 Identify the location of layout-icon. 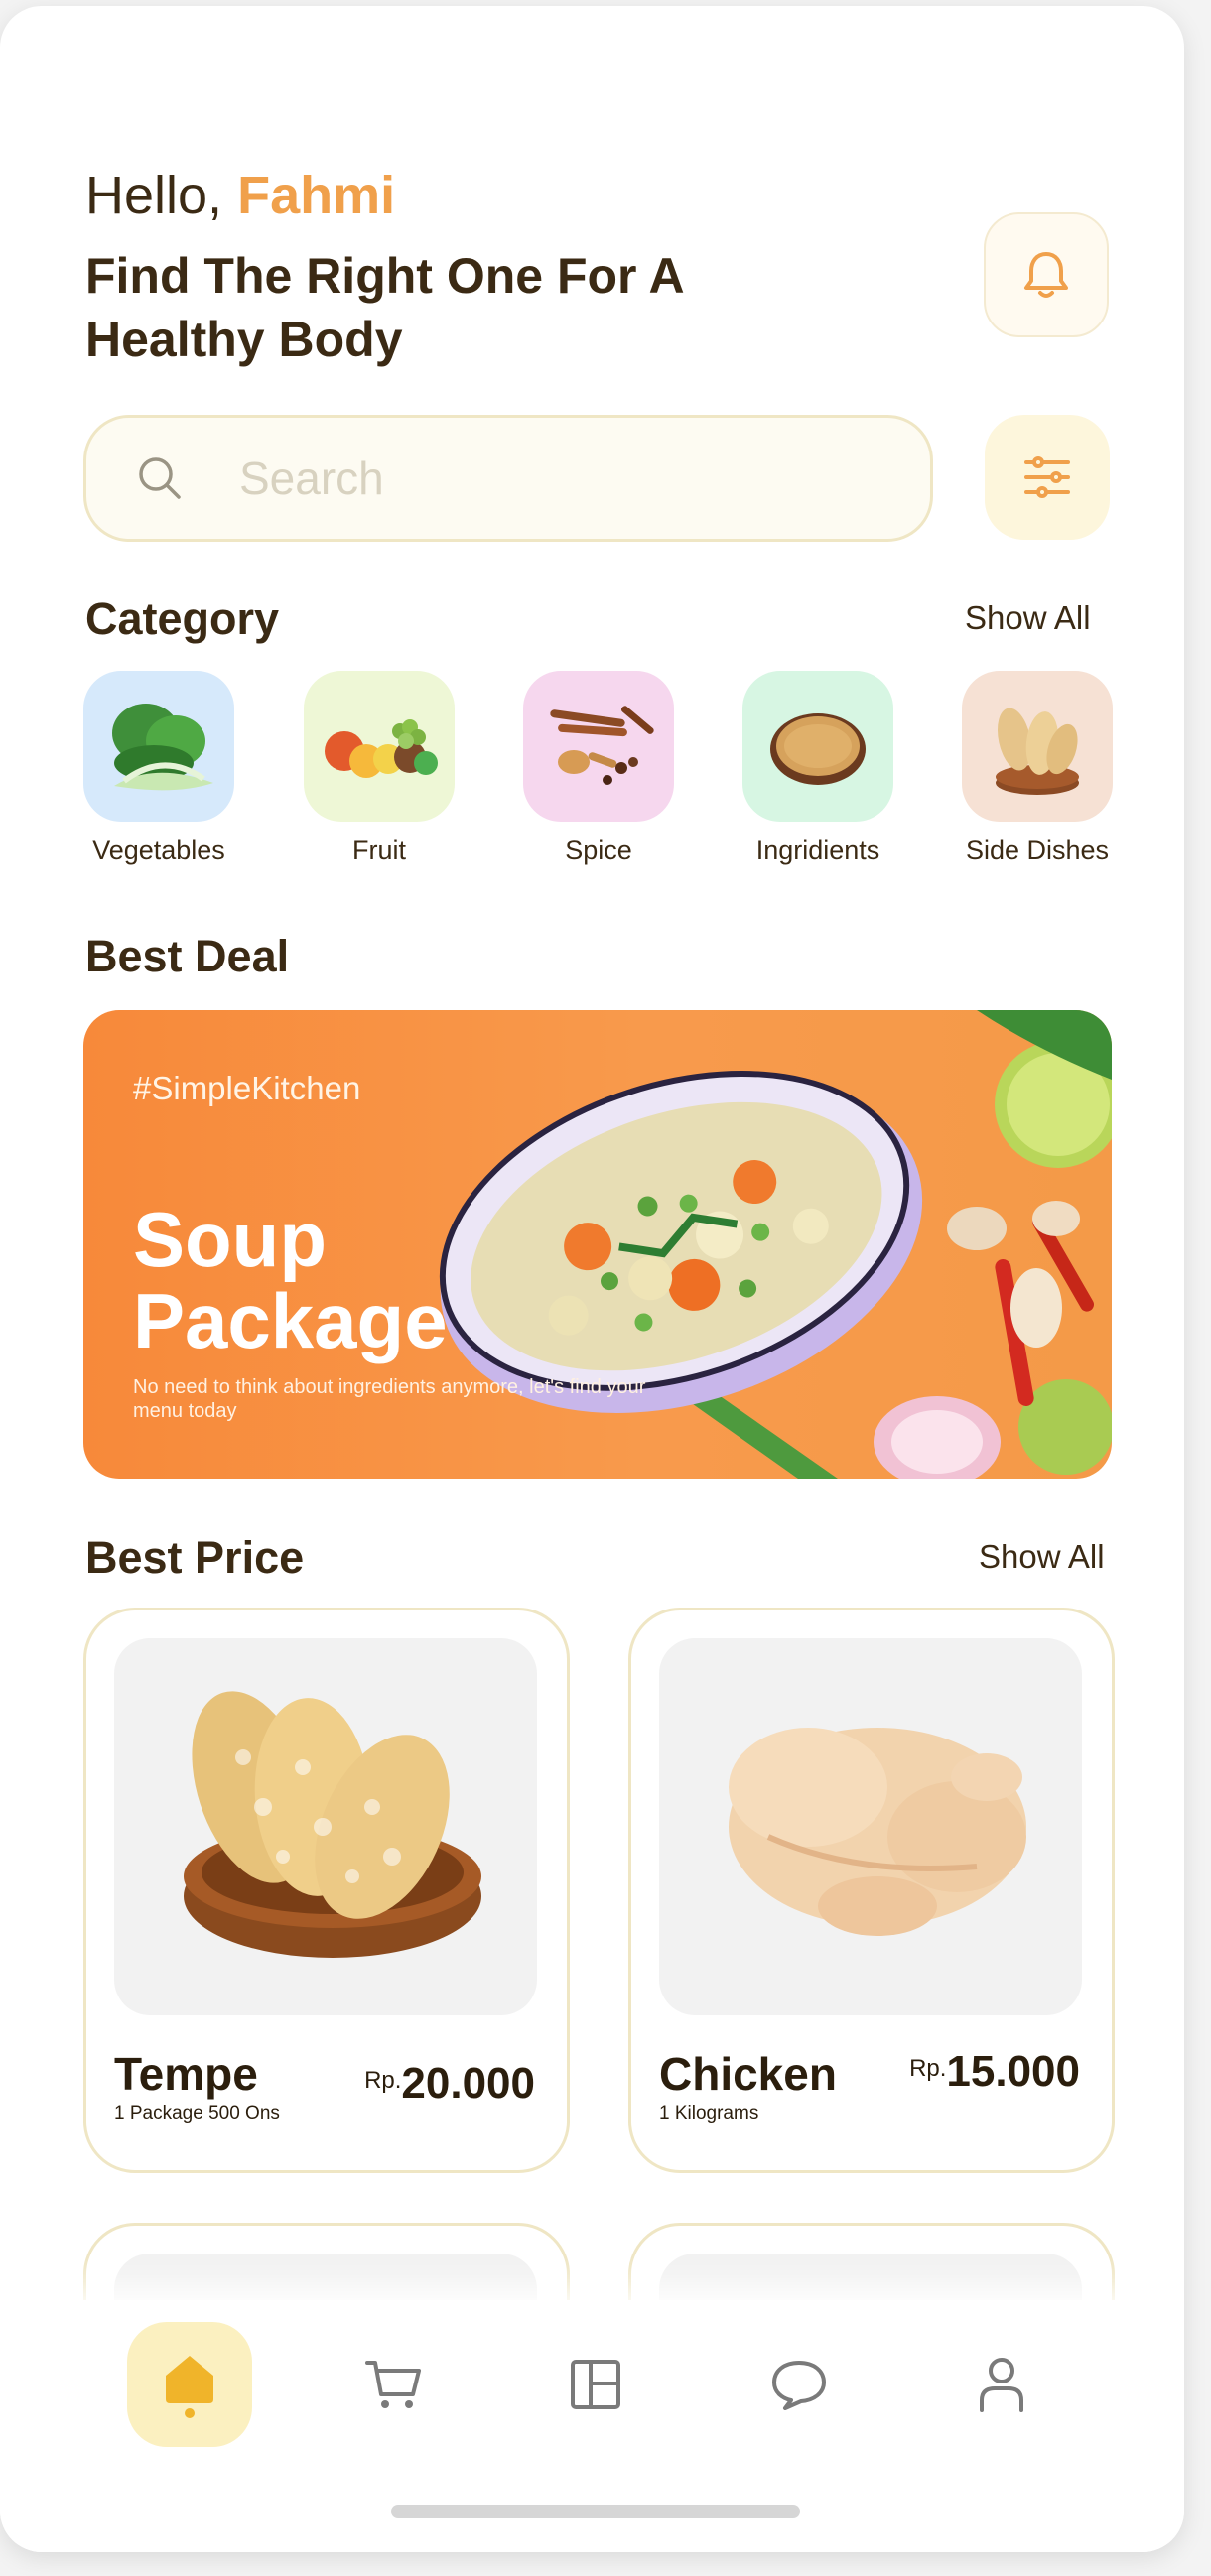
(595, 2385).